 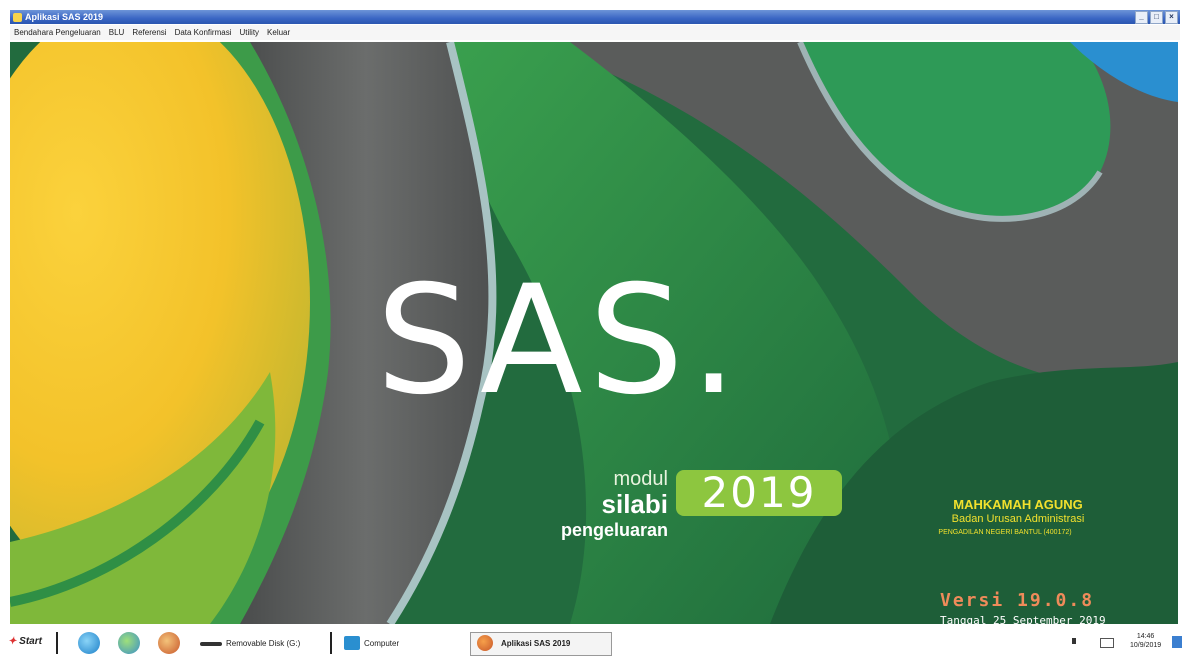 What do you see at coordinates (1146, 645) in the screenshot?
I see `clock-date: 10/9/2019` at bounding box center [1146, 645].